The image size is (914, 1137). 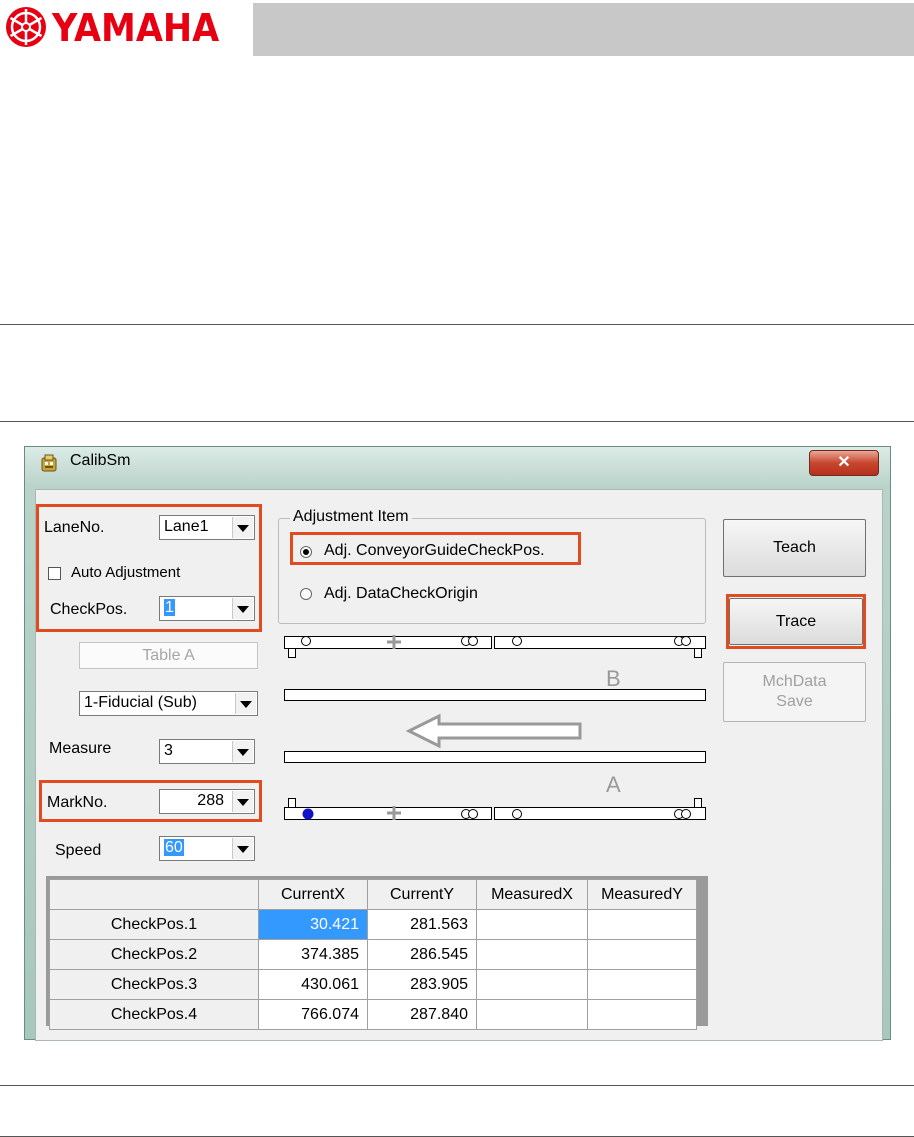 I want to click on fiducial-select: 1-Fiducial (Sub), so click(x=168, y=703).